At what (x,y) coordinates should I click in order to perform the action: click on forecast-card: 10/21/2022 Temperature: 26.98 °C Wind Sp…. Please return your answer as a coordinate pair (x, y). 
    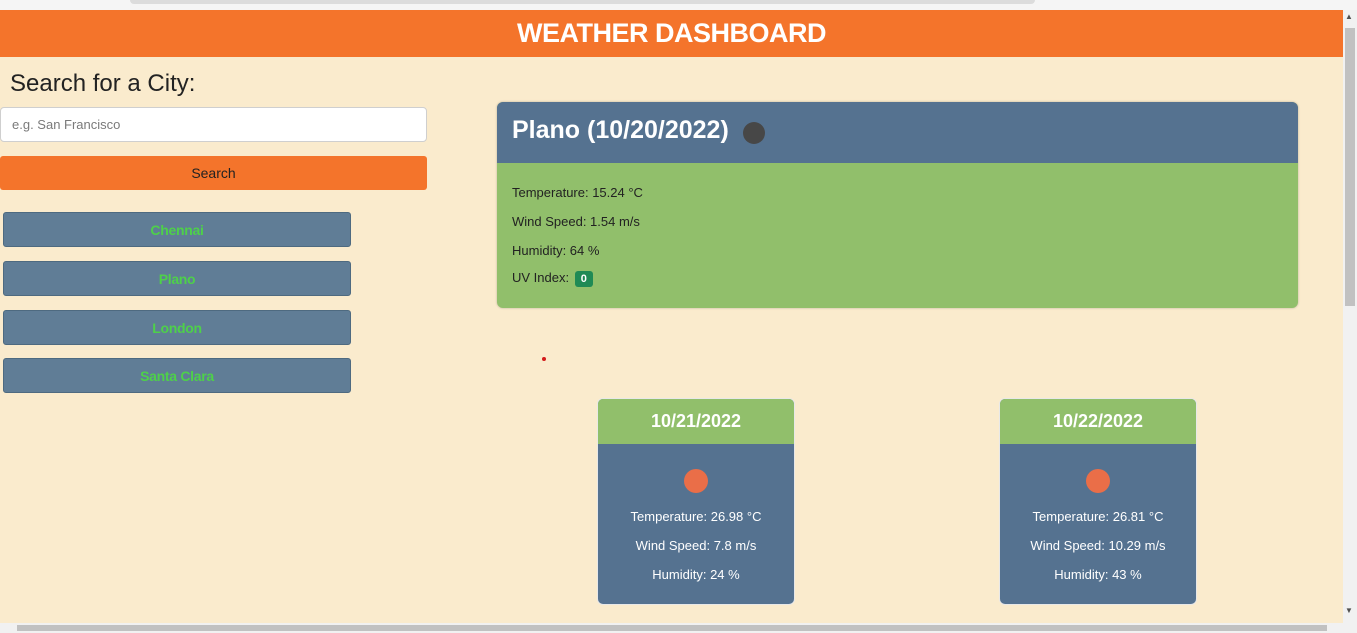
    Looking at the image, I should click on (696, 501).